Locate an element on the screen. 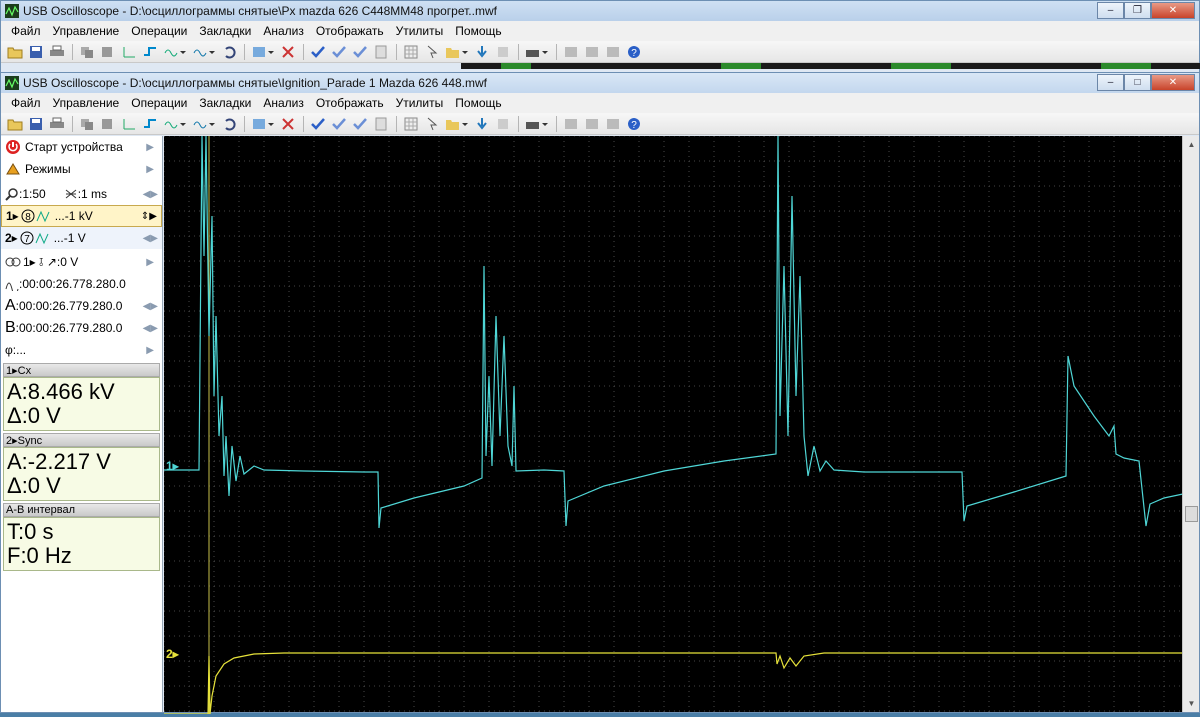  back-menu-utilities: Утилиты is located at coordinates (420, 31).